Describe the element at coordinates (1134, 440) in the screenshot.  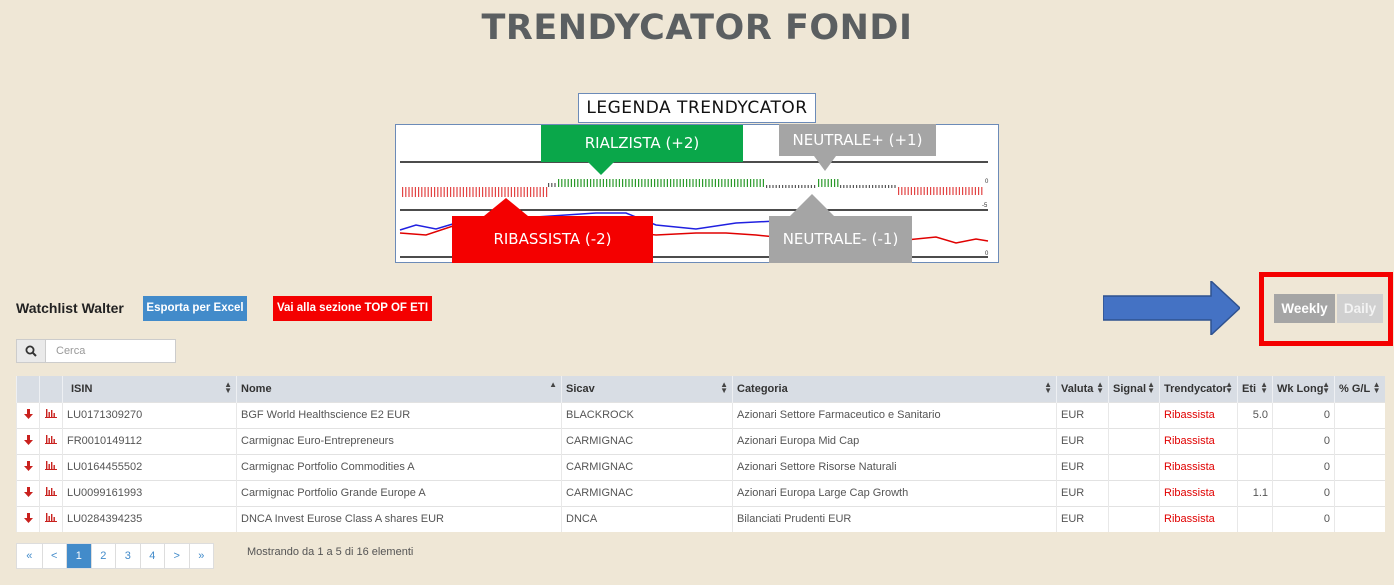
I see `signal-cell` at that location.